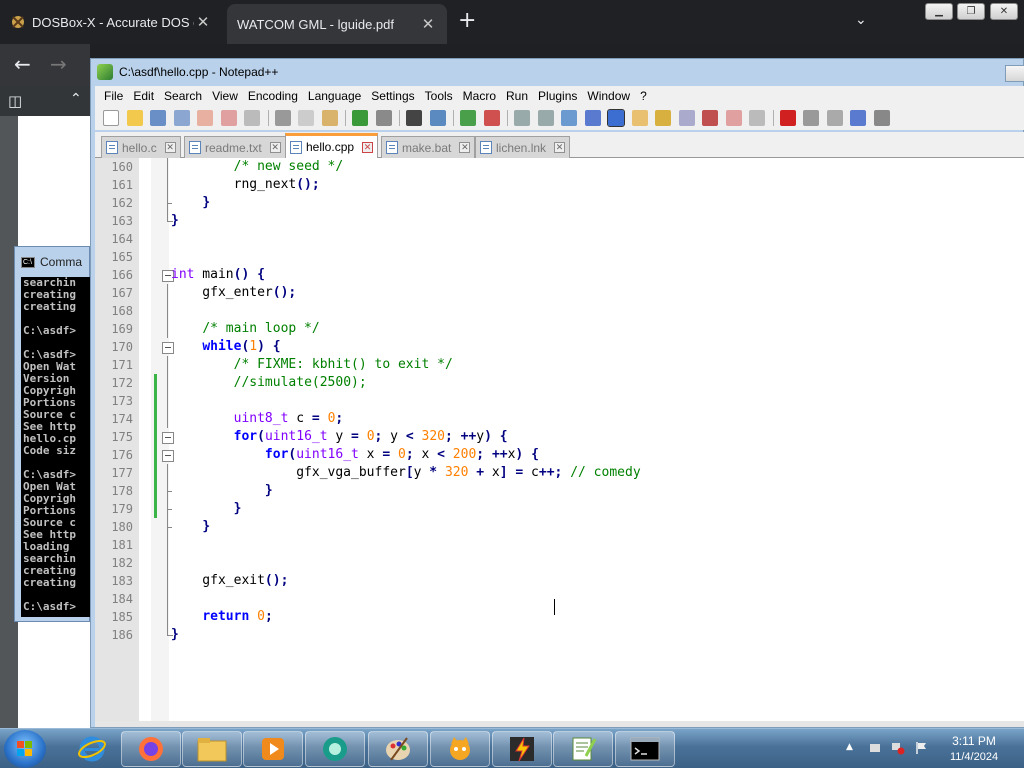 Image resolution: width=1024 pixels, height=768 pixels. Describe the element at coordinates (111, 118) in the screenshot. I see `new-file-icon` at that location.